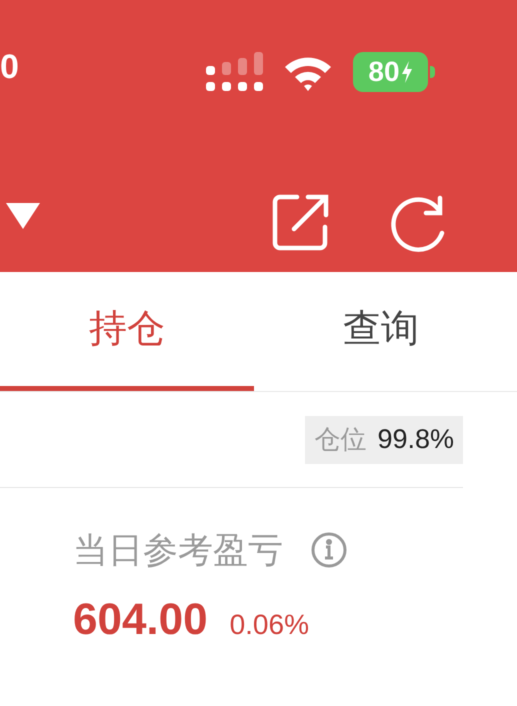 This screenshot has height=706, width=517. I want to click on status-time: 0, so click(9, 67).